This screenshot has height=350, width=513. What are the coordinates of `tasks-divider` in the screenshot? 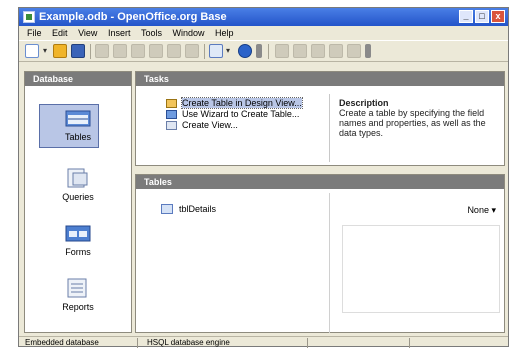 It's located at (329, 128).